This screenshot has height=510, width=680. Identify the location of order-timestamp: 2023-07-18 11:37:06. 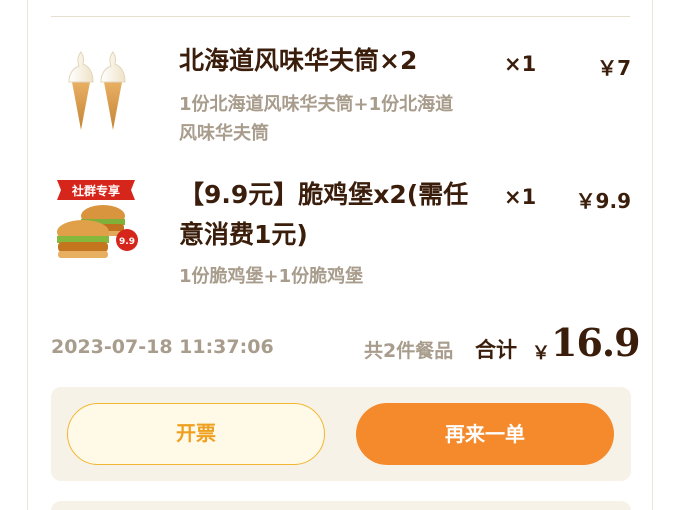
(162, 347).